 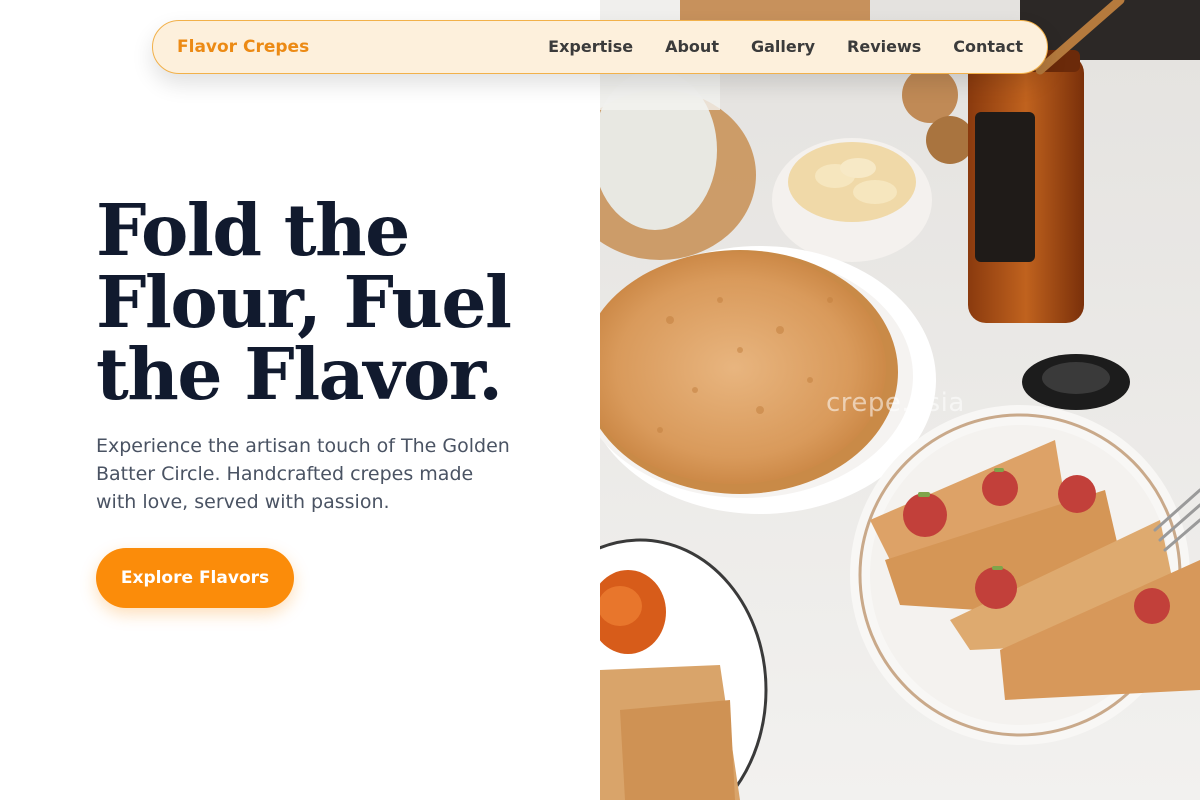 What do you see at coordinates (253, 230) in the screenshot?
I see `hero-title-line: Fold the` at bounding box center [253, 230].